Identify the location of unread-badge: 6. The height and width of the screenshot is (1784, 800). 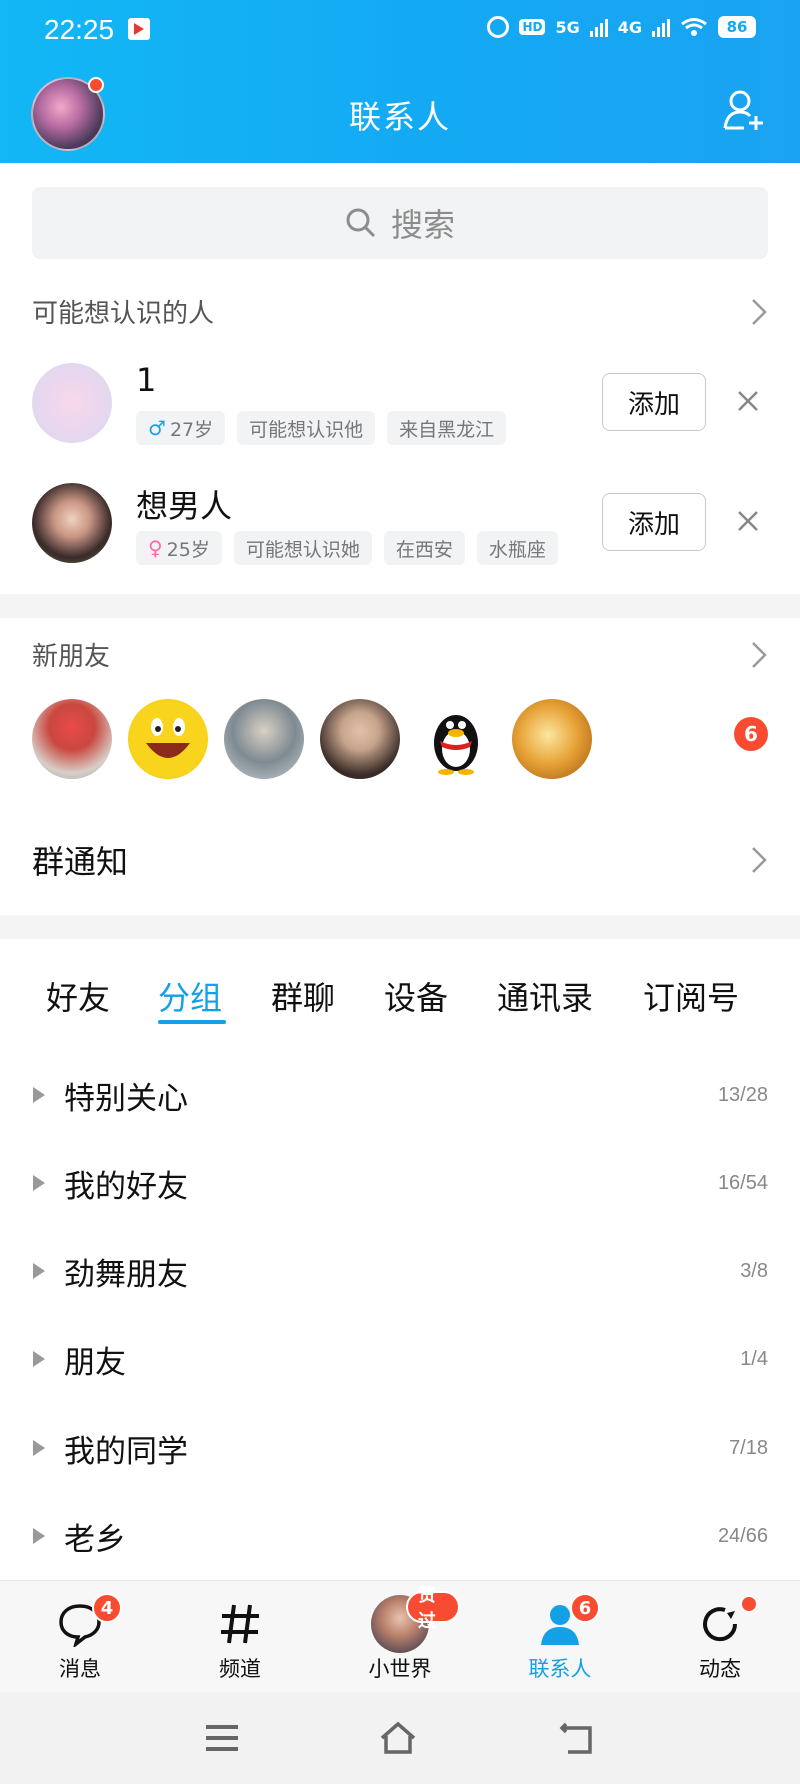
(585, 1608).